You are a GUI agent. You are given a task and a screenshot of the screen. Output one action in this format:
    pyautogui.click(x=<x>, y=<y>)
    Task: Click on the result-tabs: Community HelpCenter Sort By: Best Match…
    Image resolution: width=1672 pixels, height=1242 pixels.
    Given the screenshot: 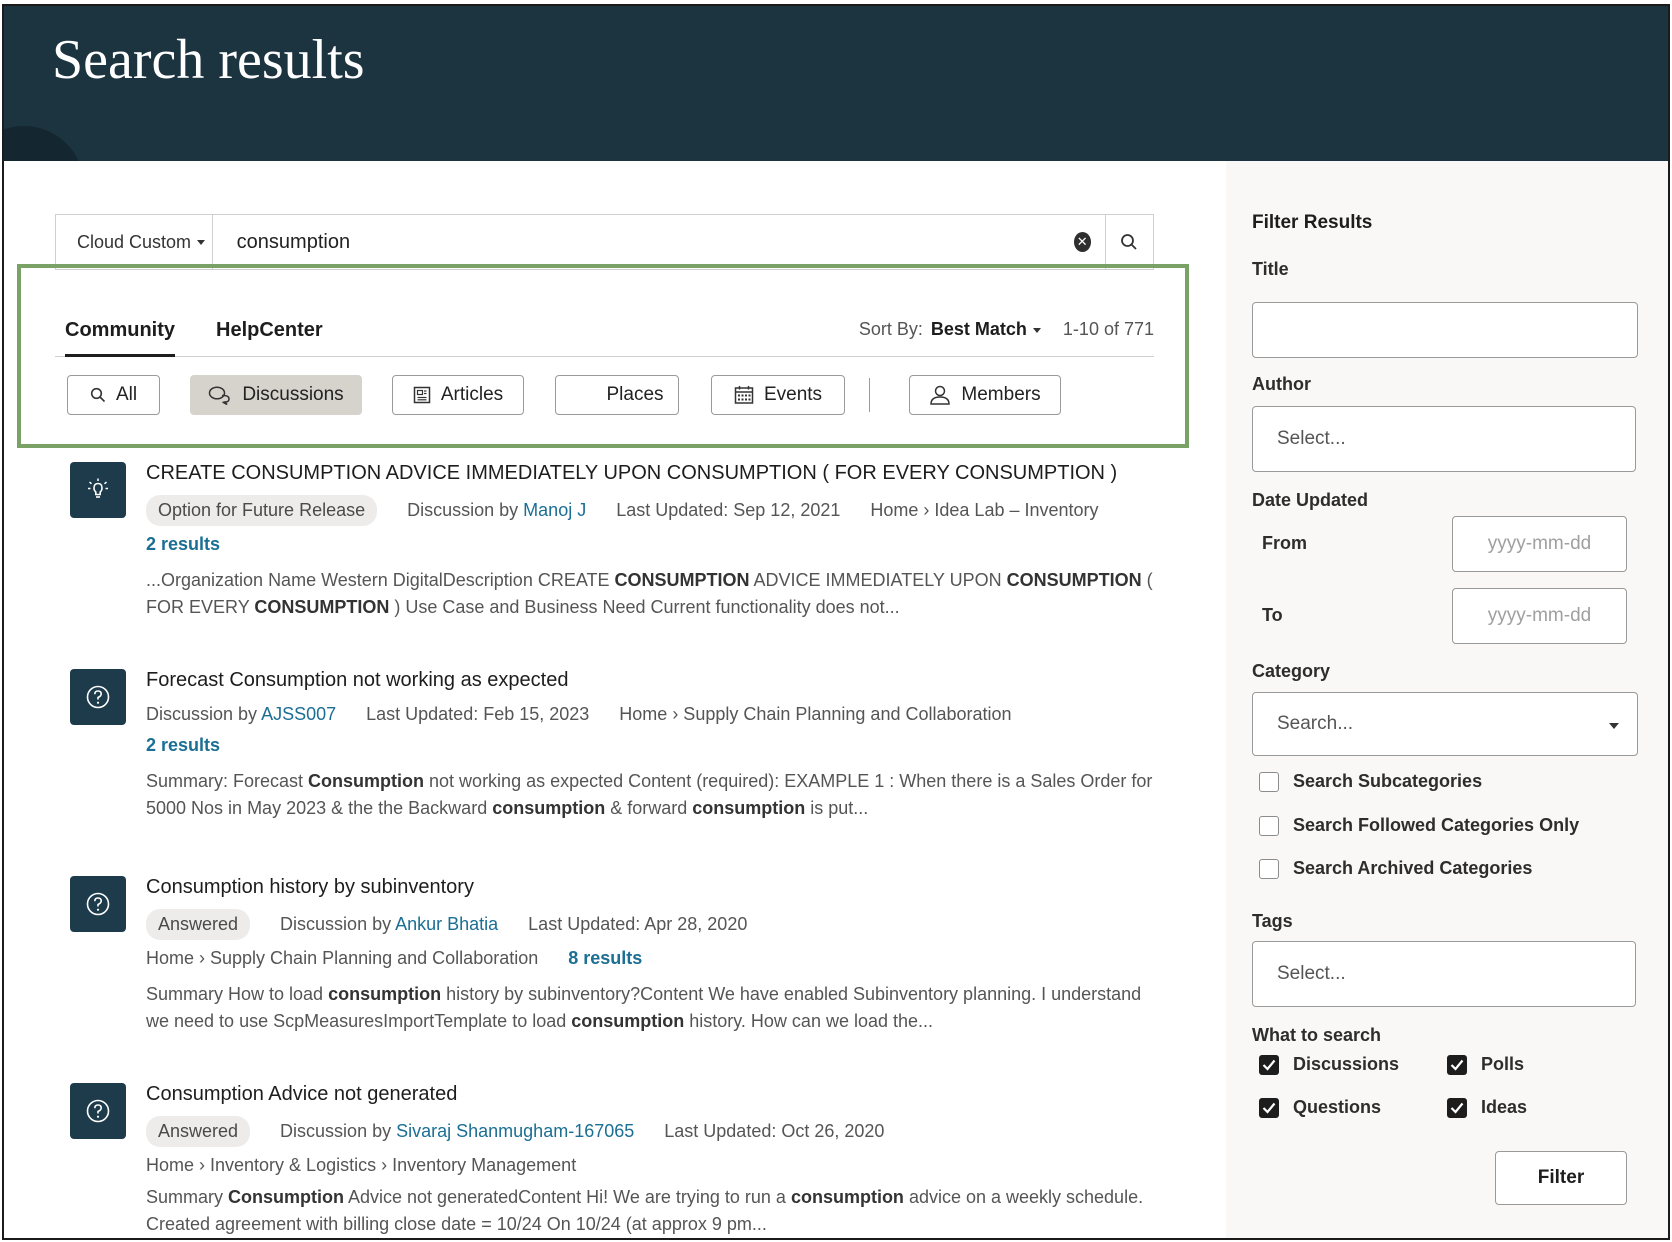 What is the action you would take?
    pyautogui.click(x=604, y=334)
    